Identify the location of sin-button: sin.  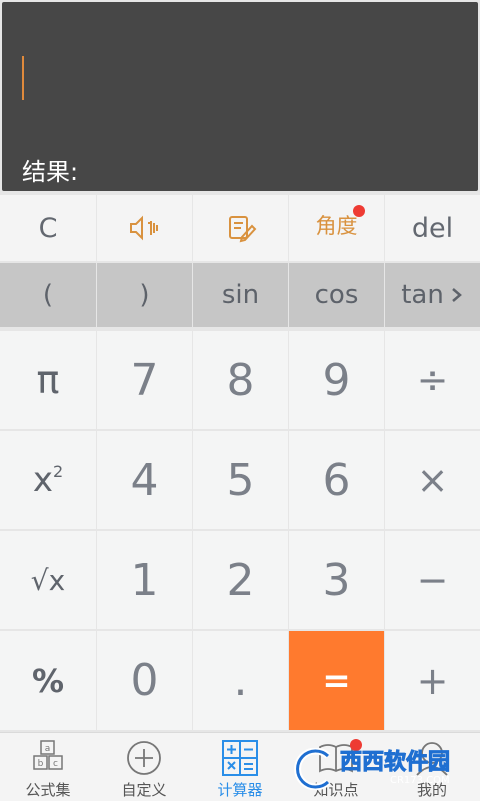
(240, 295).